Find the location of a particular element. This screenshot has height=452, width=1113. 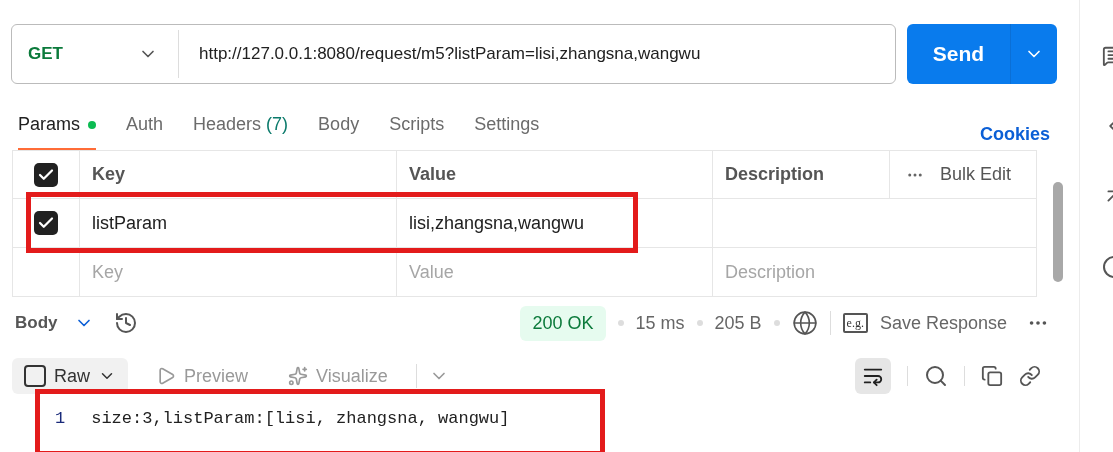

sparkle-icon is located at coordinates (298, 376).